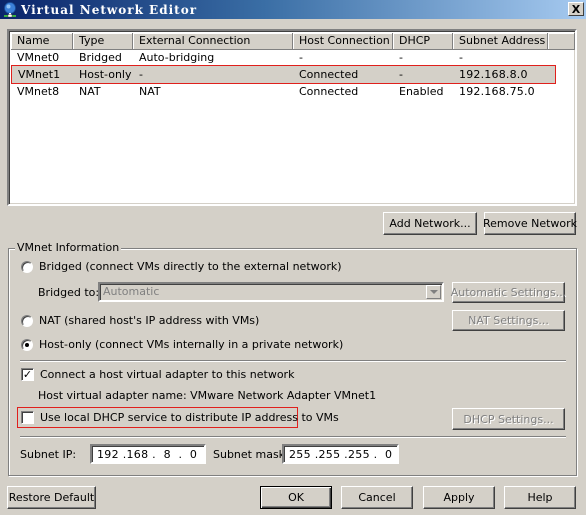 This screenshot has width=586, height=515. What do you see at coordinates (293, 9) in the screenshot?
I see `title-bar: Virtual Network Editor X` at bounding box center [293, 9].